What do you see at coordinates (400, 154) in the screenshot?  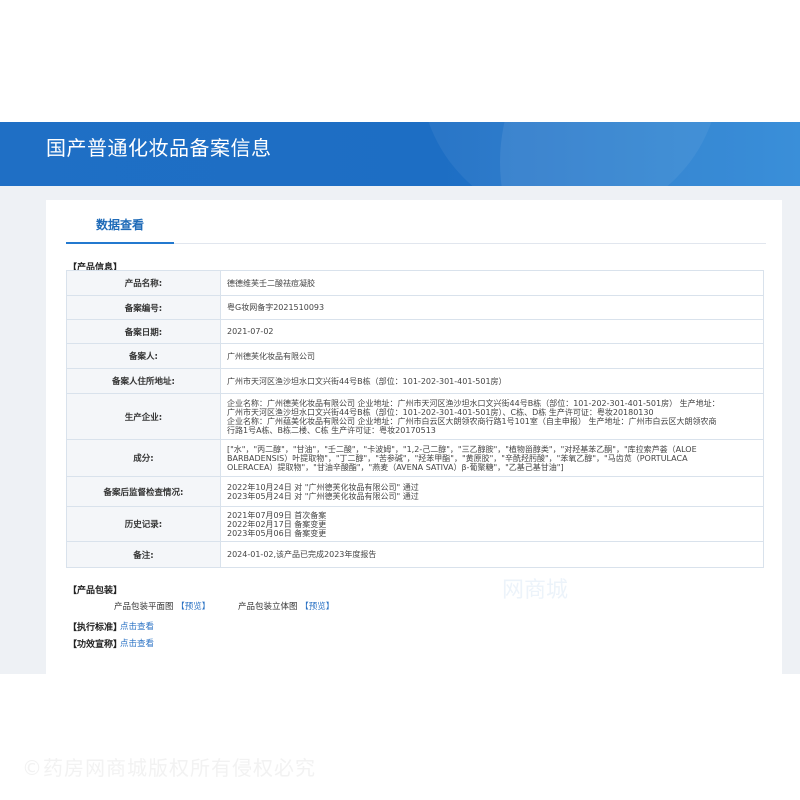 I see `header-banner: 国产普通化妆品备案信息` at bounding box center [400, 154].